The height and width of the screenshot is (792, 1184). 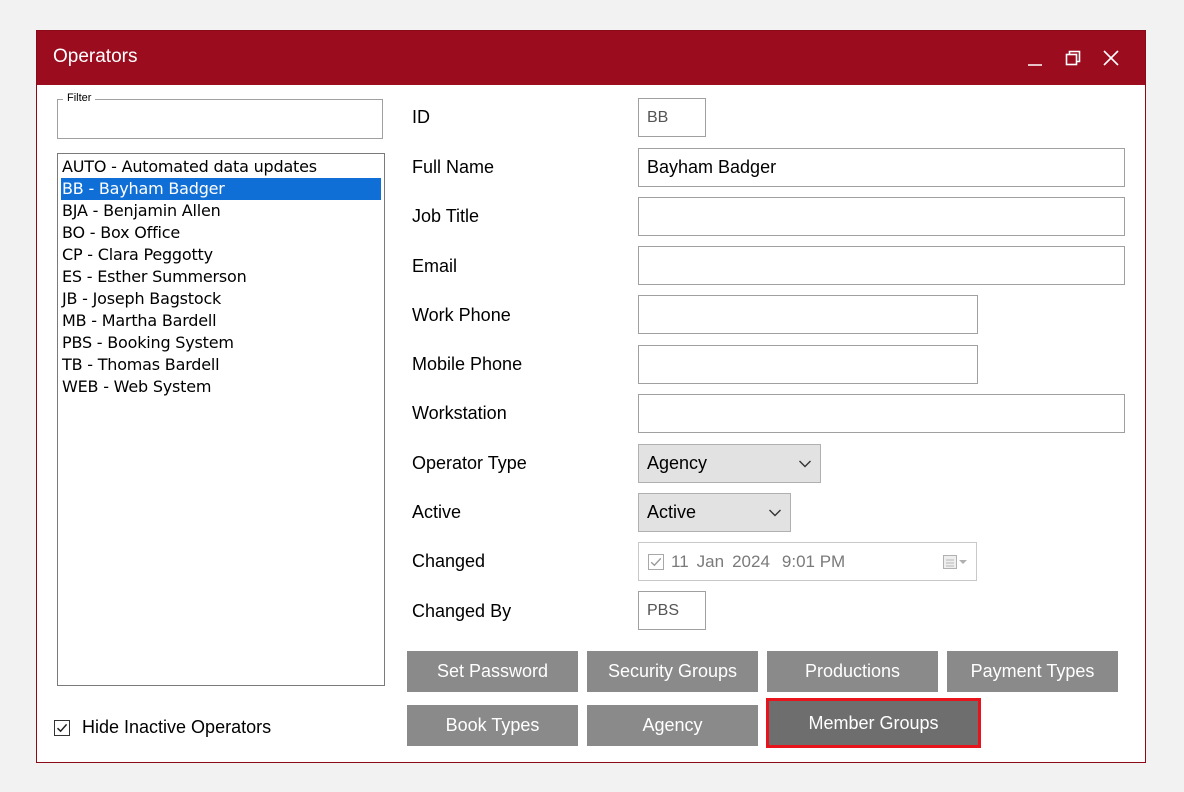 I want to click on changed-checkbox, so click(x=656, y=561).